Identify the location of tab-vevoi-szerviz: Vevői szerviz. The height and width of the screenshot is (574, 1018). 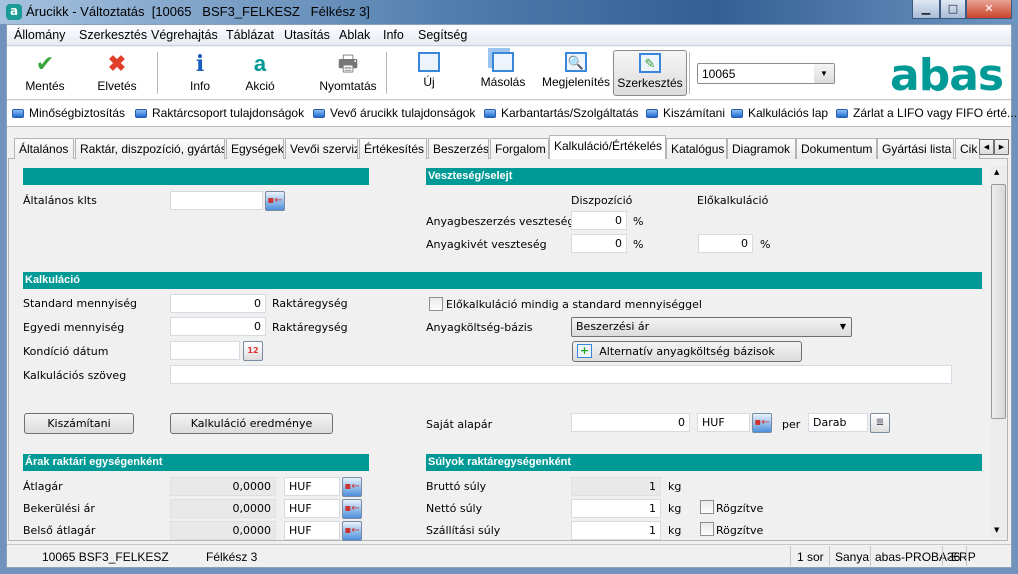
(321, 148).